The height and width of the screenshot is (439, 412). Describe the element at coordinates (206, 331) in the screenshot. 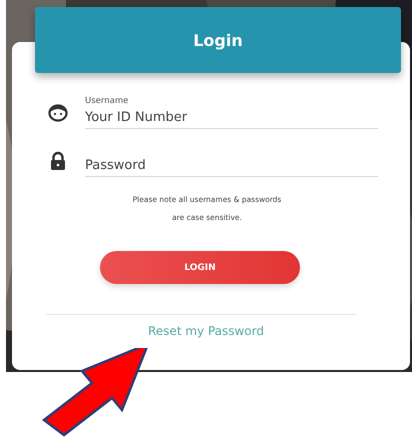

I see `reset-password-link: Reset my Password` at that location.